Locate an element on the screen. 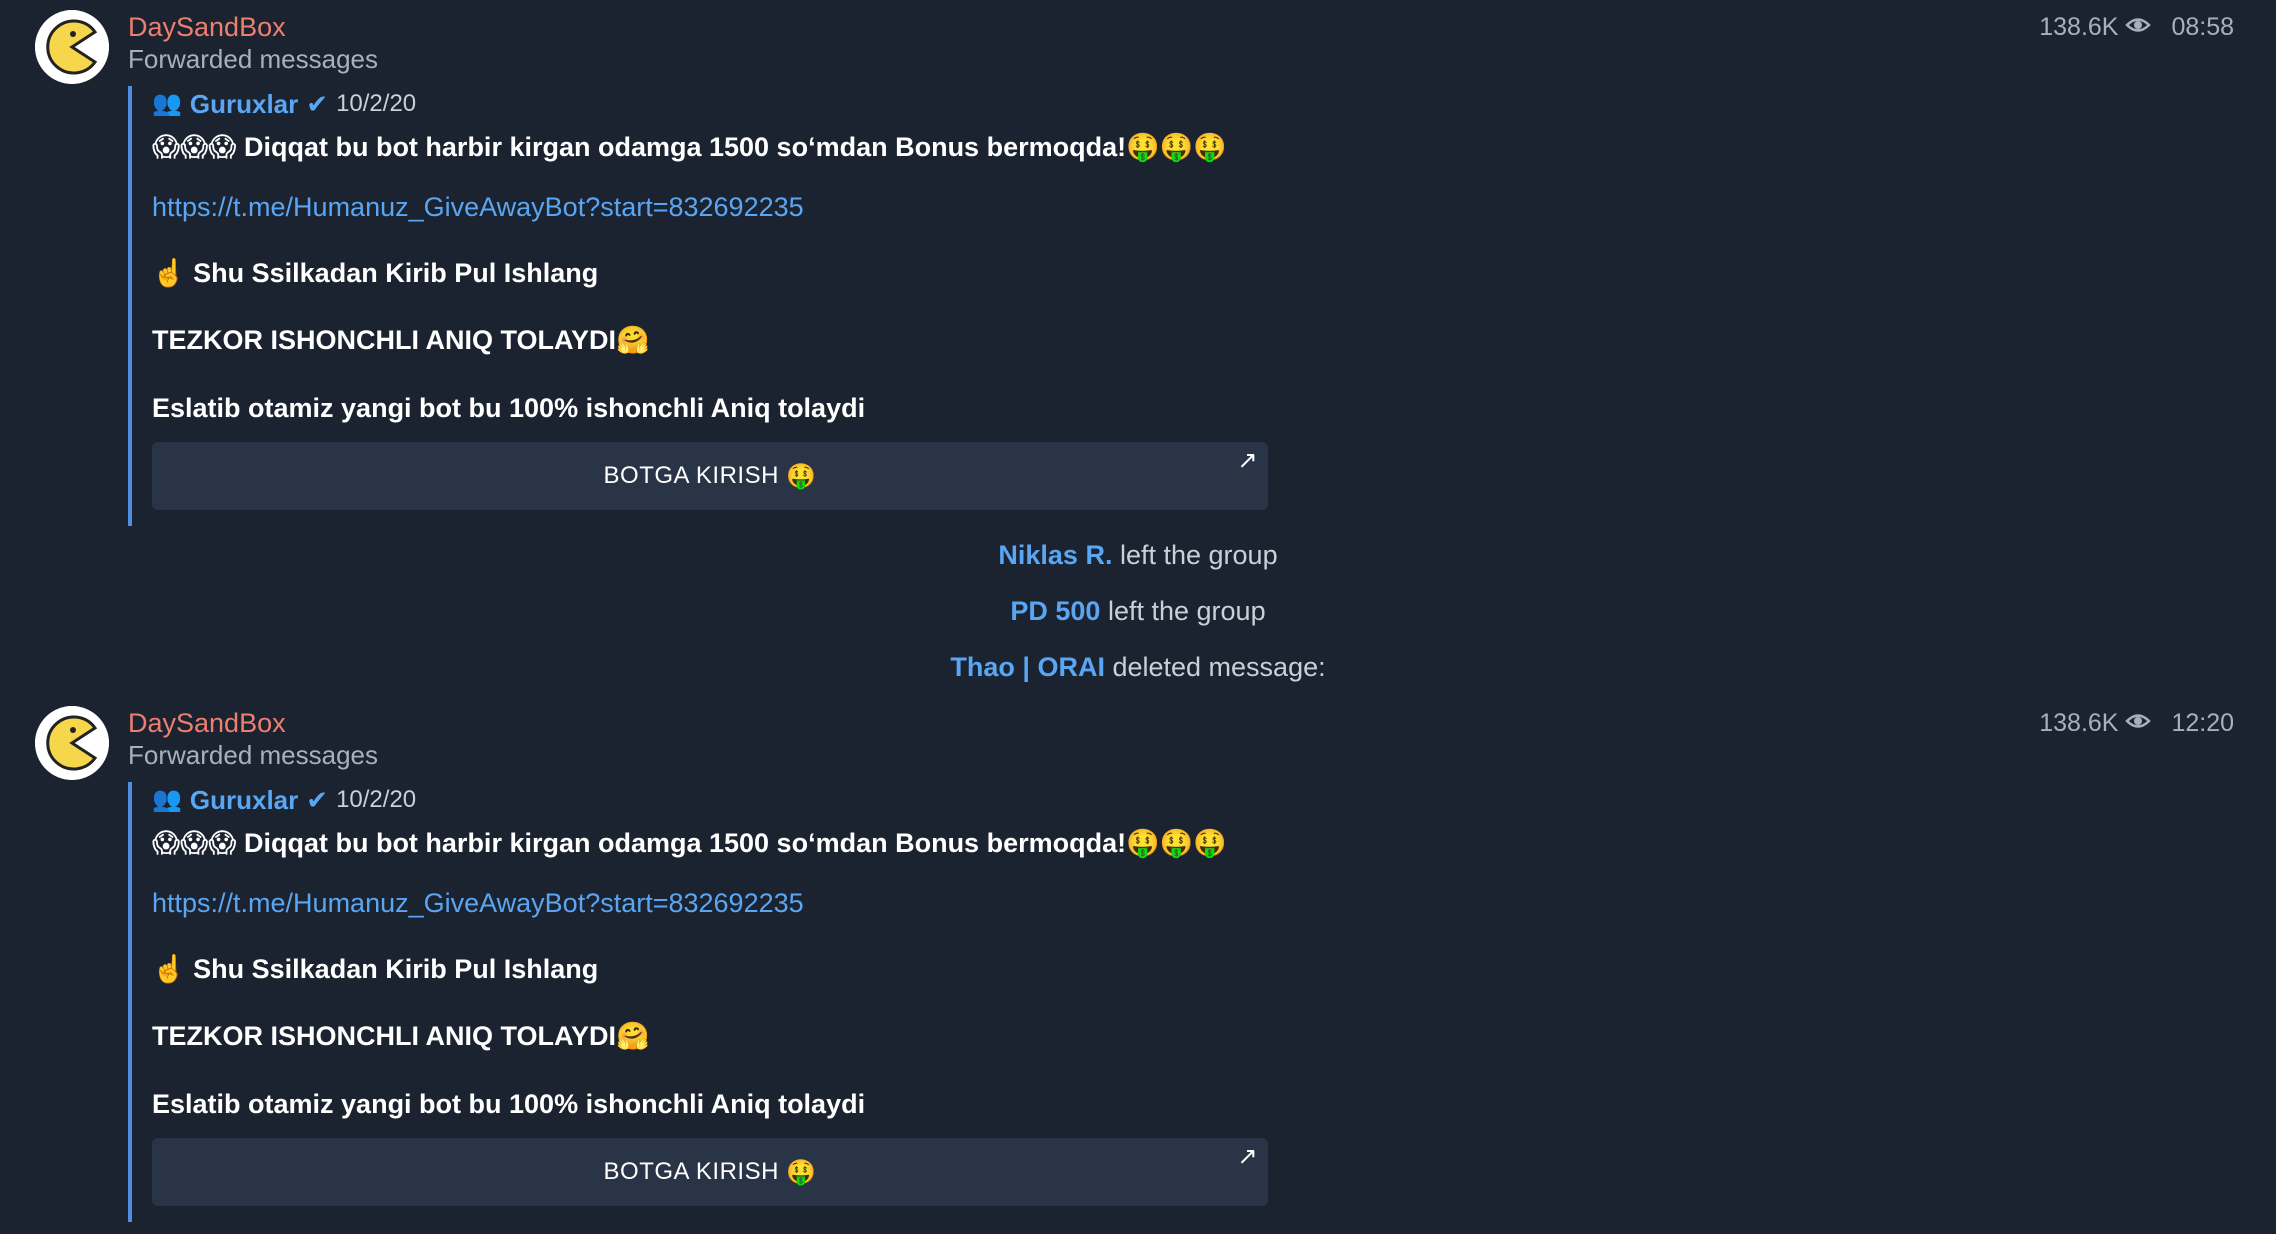 The width and height of the screenshot is (2276, 1234). post-time: 08:58 is located at coordinates (2202, 27).